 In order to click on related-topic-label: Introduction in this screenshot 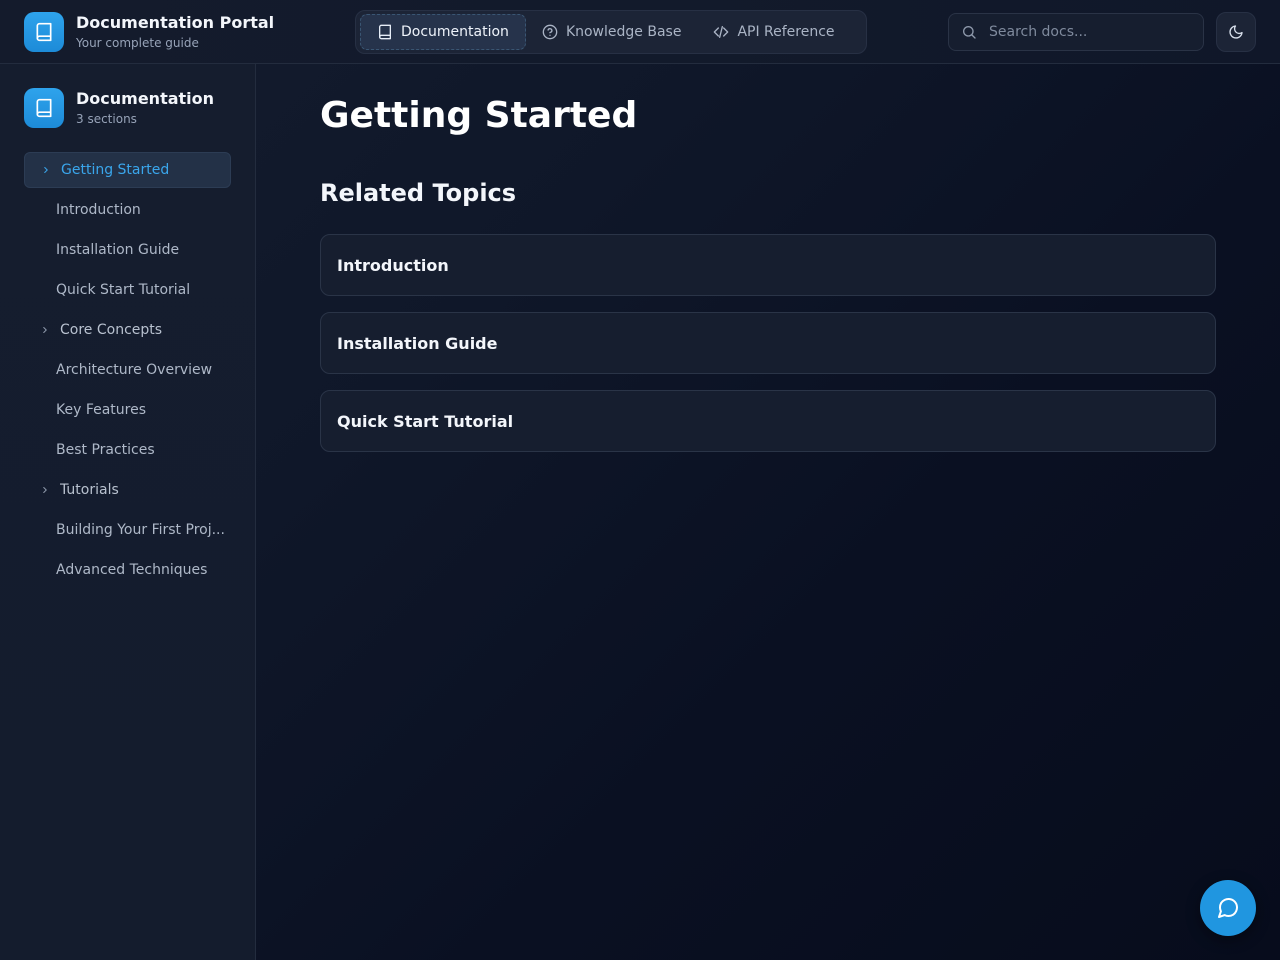, I will do `click(393, 265)`.